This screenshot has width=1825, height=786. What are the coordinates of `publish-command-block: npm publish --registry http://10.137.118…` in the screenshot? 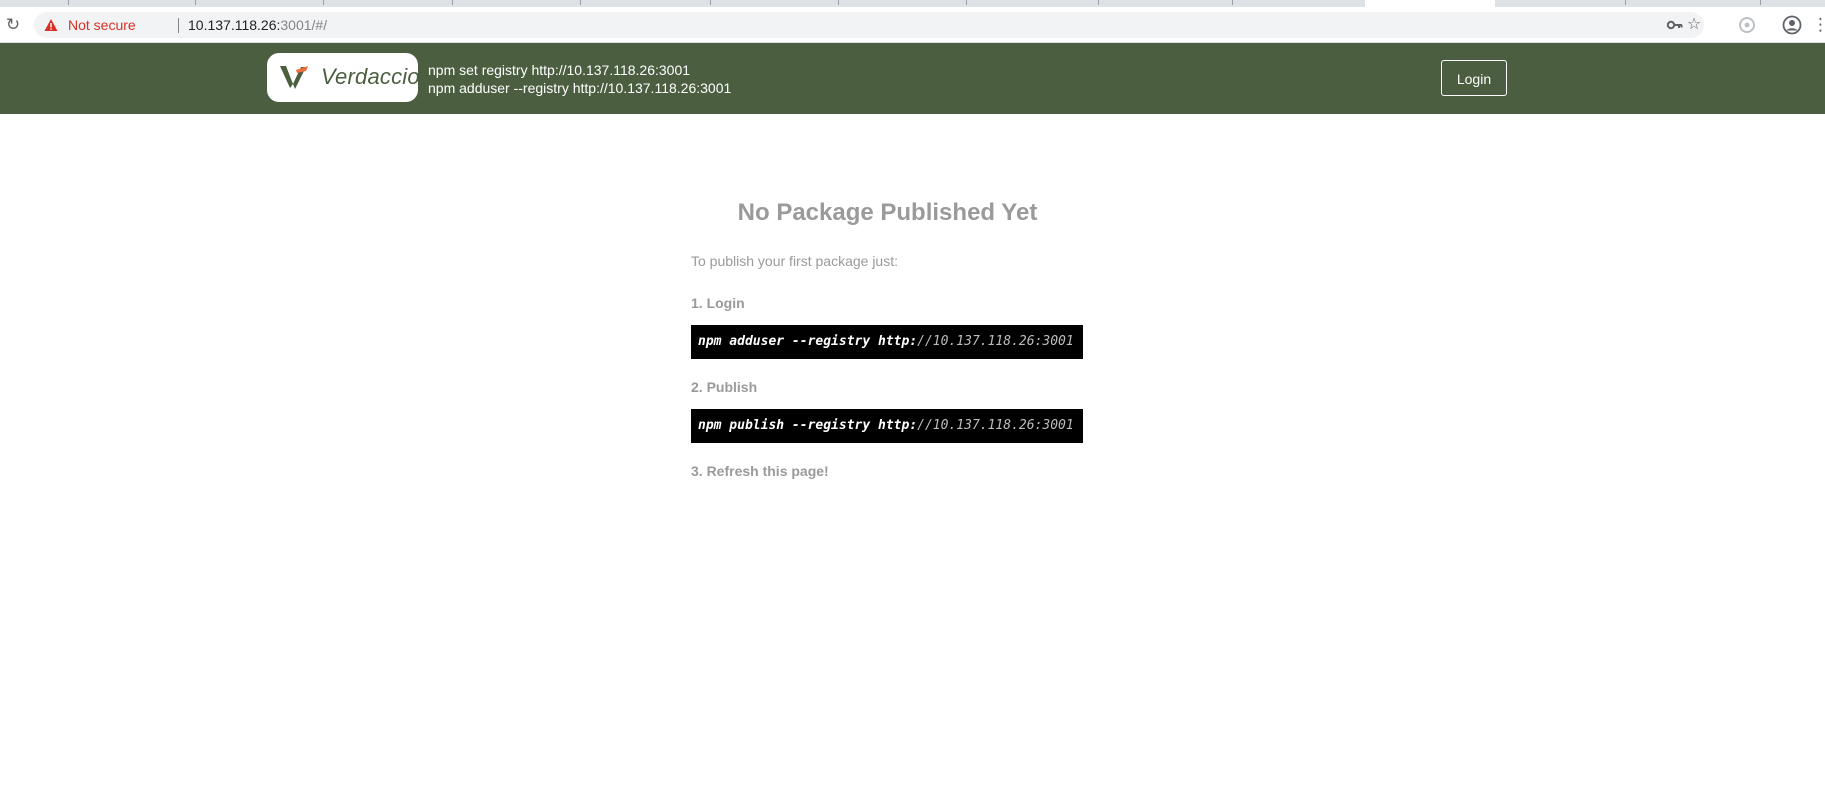 It's located at (887, 426).